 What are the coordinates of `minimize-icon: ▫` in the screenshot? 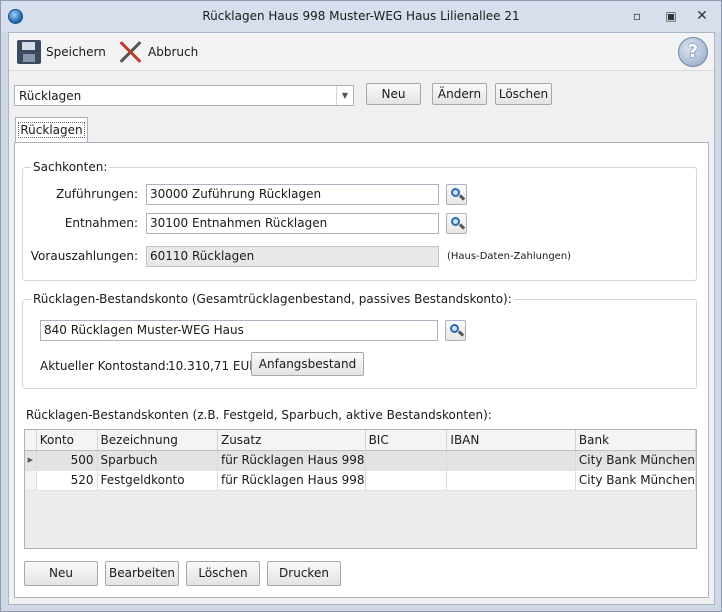 It's located at (637, 16).